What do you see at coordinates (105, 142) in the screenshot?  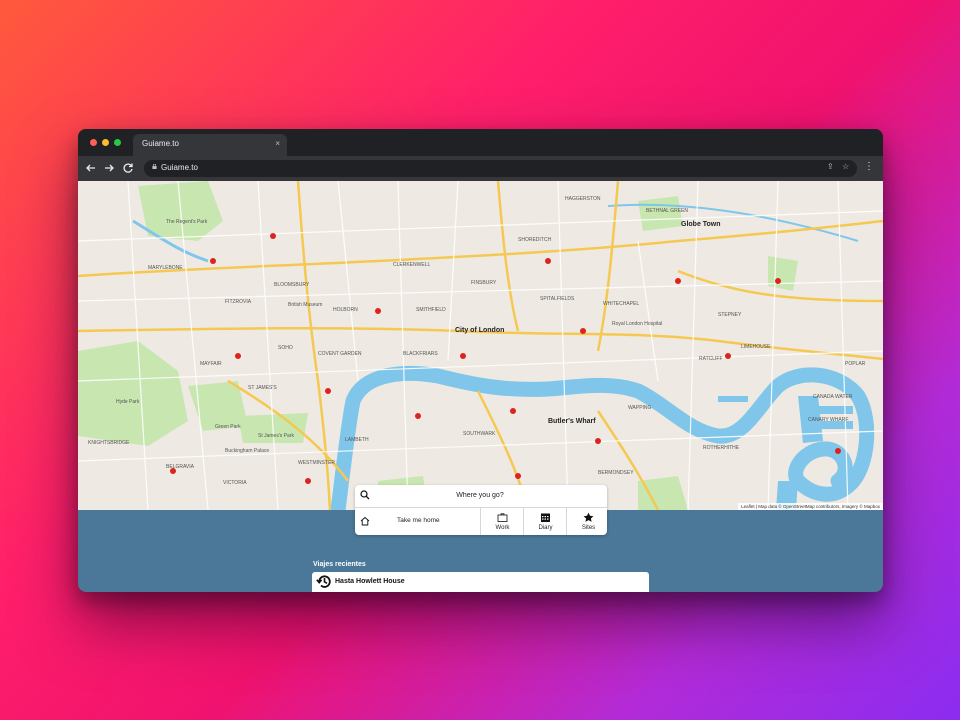 I see `minimize-window-button` at bounding box center [105, 142].